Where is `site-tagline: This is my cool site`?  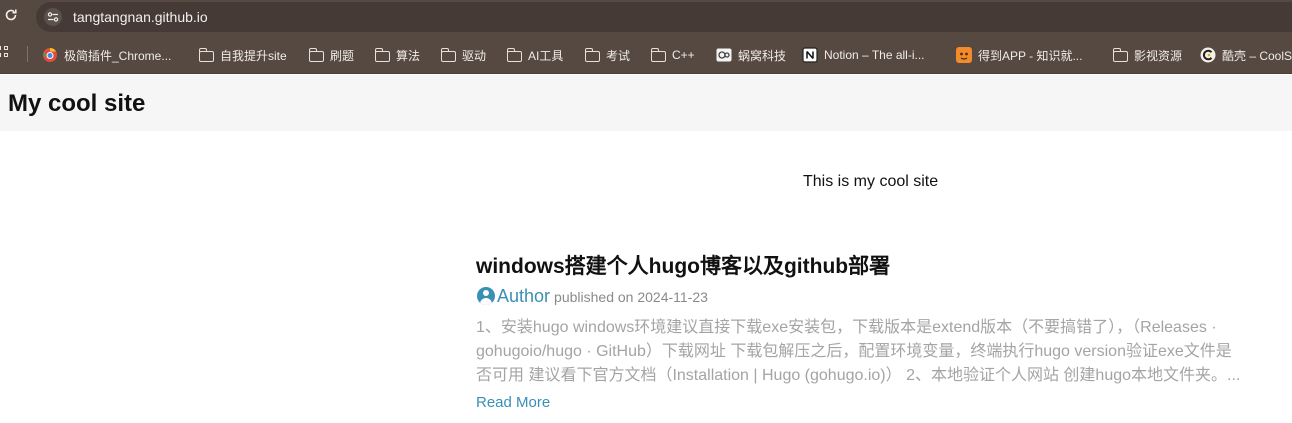
site-tagline: This is my cool site is located at coordinates (871, 181).